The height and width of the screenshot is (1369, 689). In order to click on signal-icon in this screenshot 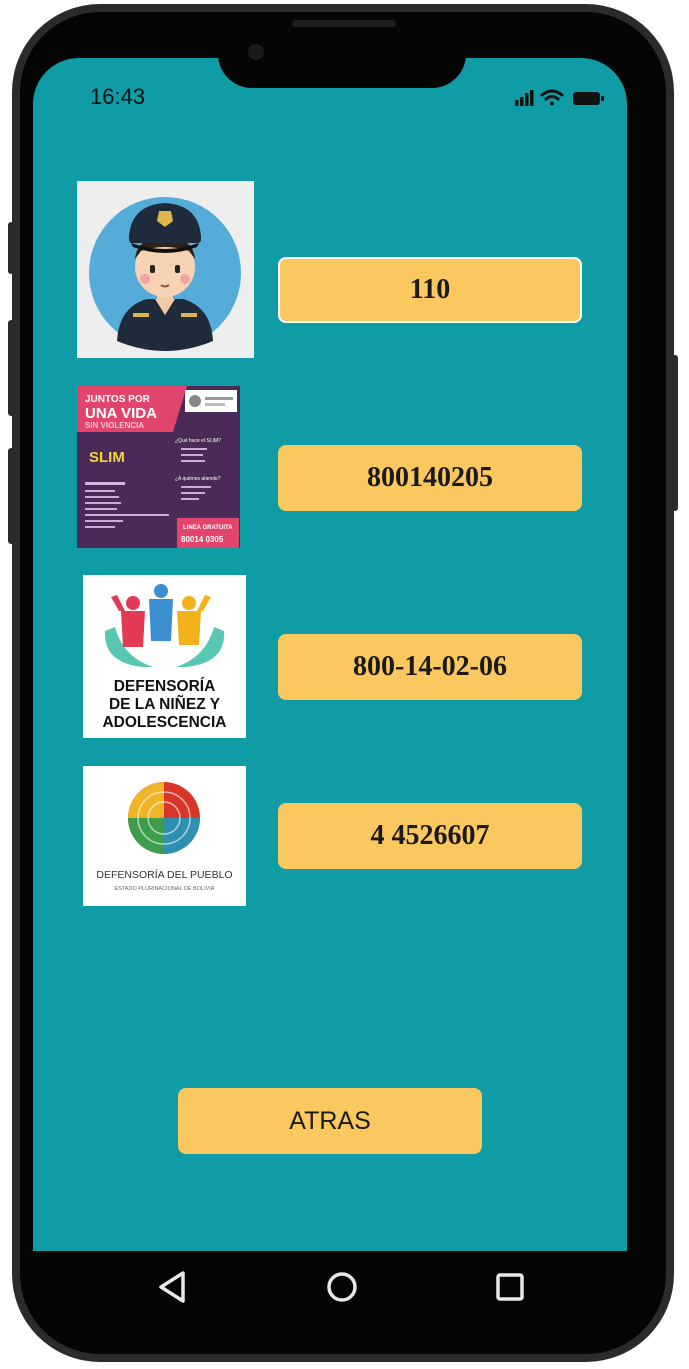, I will do `click(524, 98)`.